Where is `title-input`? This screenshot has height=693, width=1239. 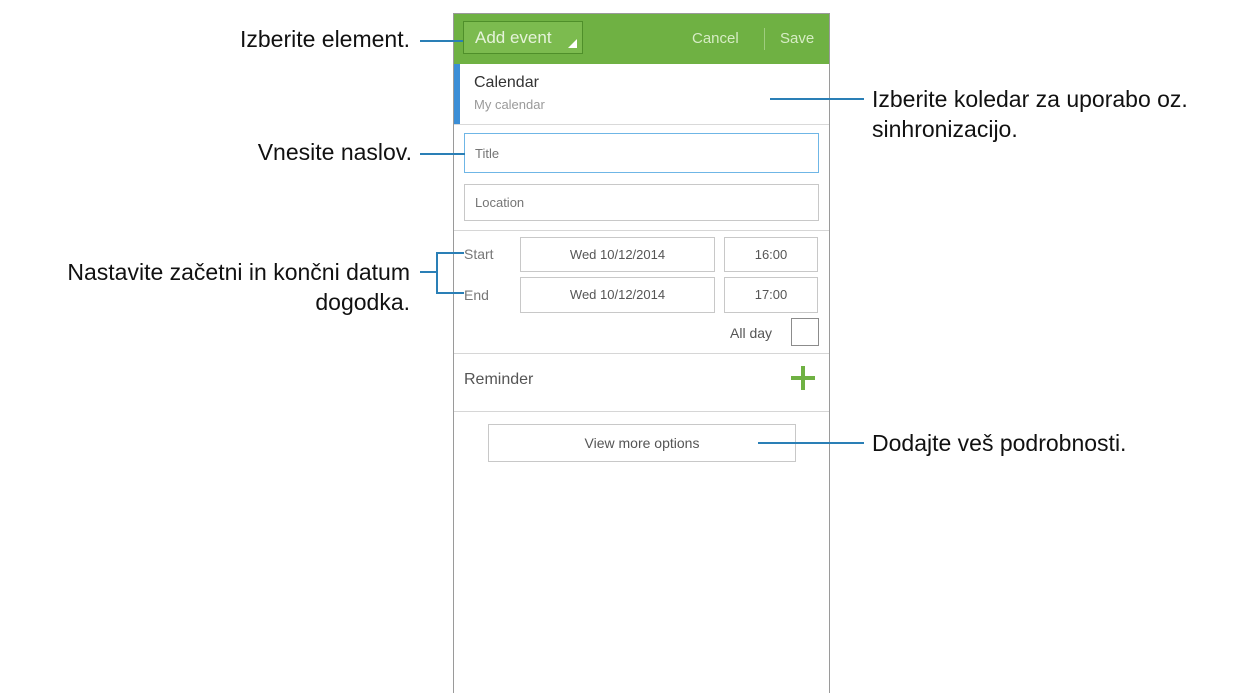 title-input is located at coordinates (641, 153).